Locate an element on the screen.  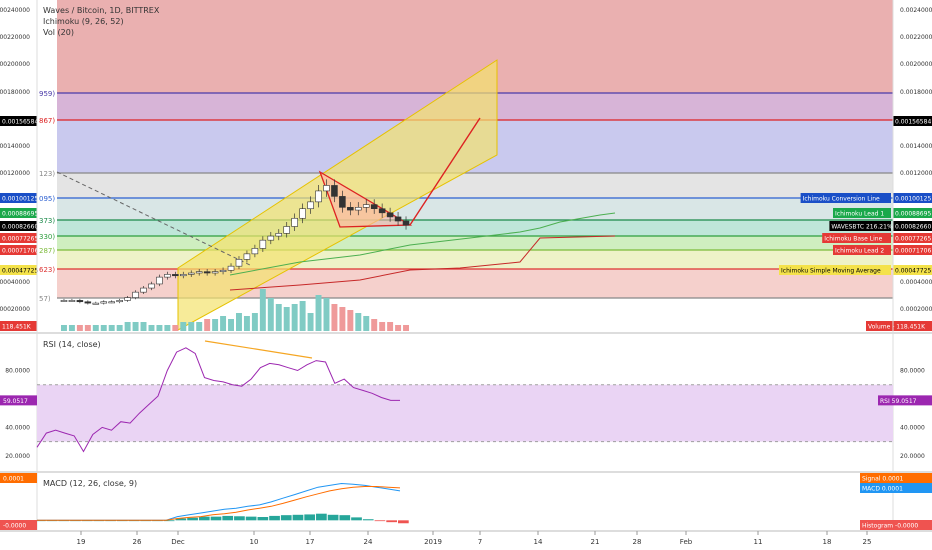
x-tick-label: 18 is located at coordinates (827, 542).